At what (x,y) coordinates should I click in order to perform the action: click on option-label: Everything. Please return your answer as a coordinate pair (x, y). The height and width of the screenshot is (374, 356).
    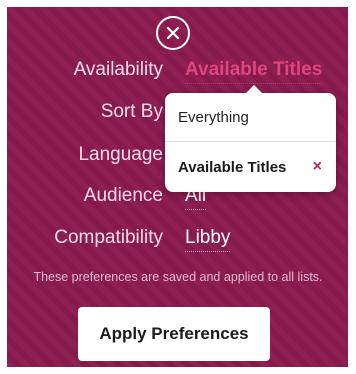
    Looking at the image, I should click on (213, 117).